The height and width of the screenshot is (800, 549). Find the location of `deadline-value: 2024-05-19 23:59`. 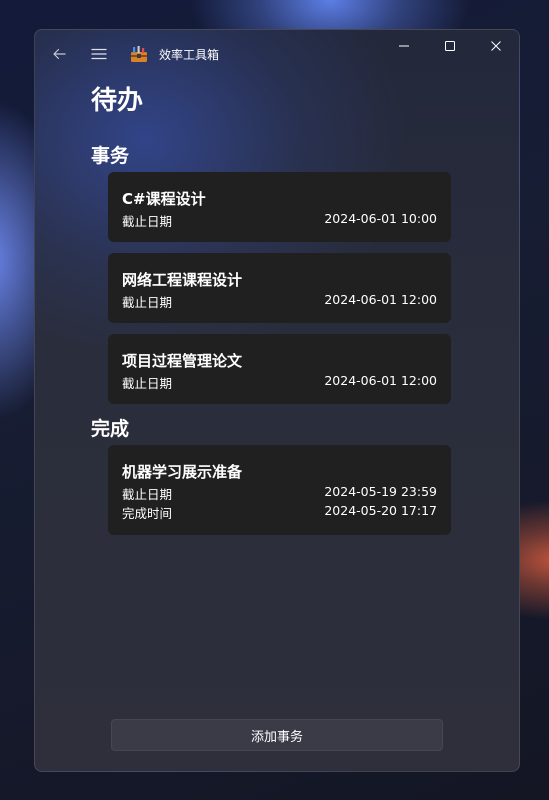

deadline-value: 2024-05-19 23:59 is located at coordinates (380, 491).